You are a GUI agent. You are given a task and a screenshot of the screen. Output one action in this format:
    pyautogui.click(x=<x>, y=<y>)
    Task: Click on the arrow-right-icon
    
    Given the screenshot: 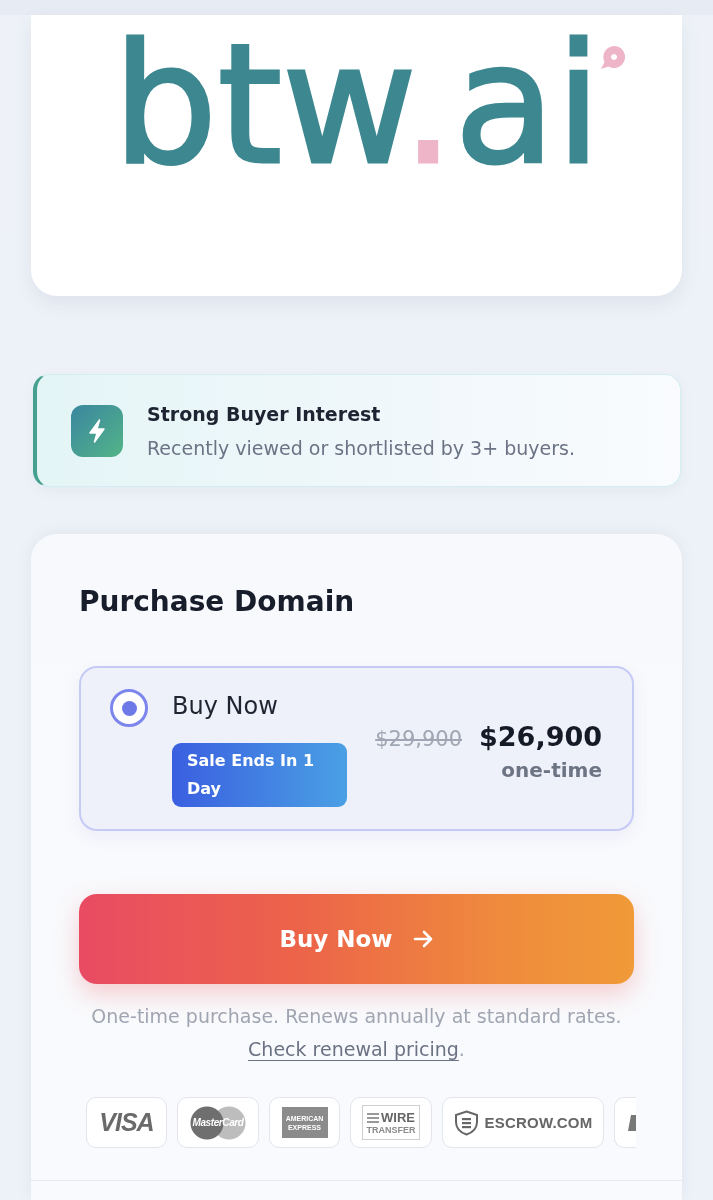 What is the action you would take?
    pyautogui.click(x=422, y=939)
    